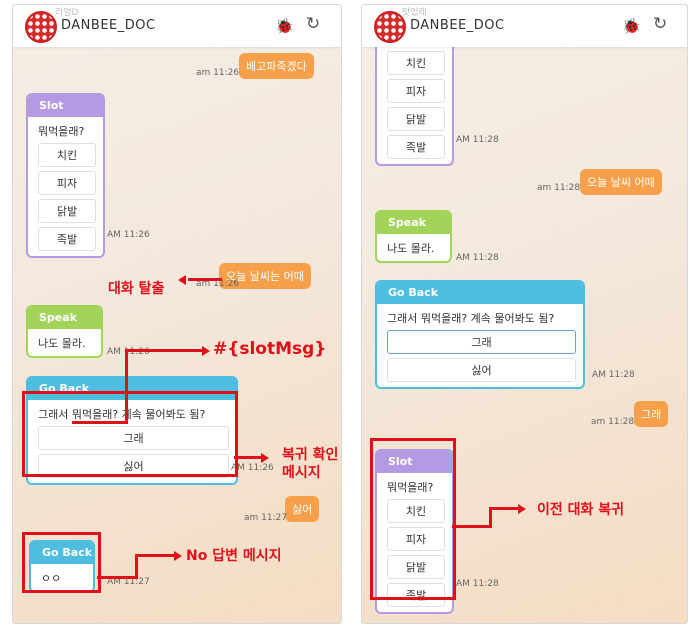 Image resolution: width=695 pixels, height=627 pixels. I want to click on annotation-confirm-1: 복귀 확인, so click(310, 455).